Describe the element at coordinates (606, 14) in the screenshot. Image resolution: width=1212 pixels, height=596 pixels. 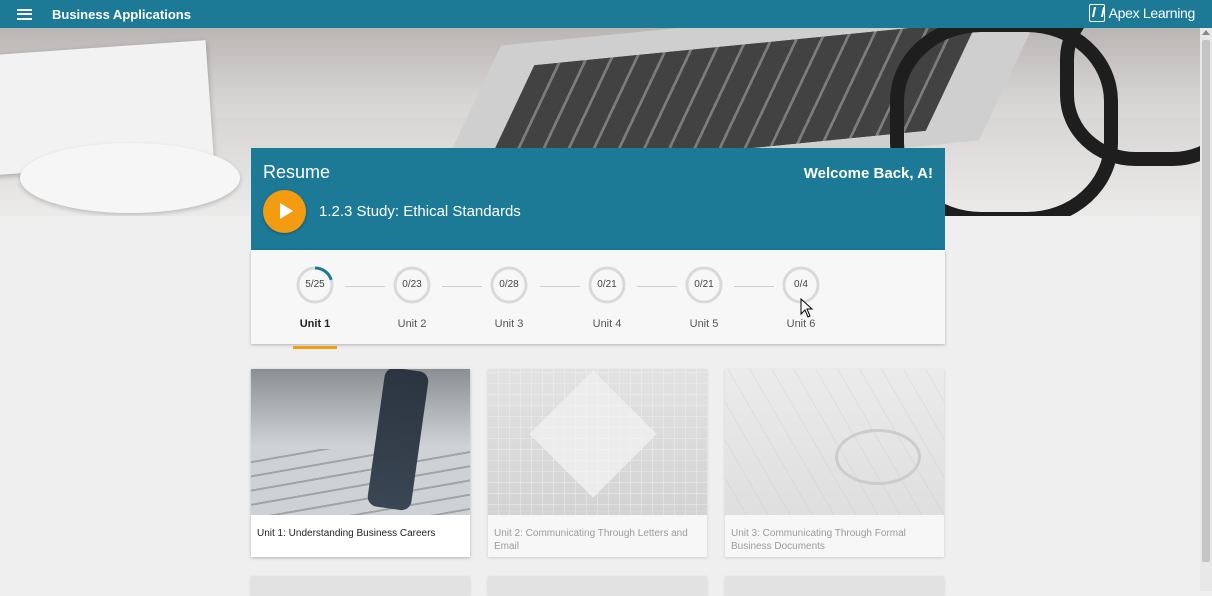
I see `top-app-bar: Business Applications Apex Learning` at that location.